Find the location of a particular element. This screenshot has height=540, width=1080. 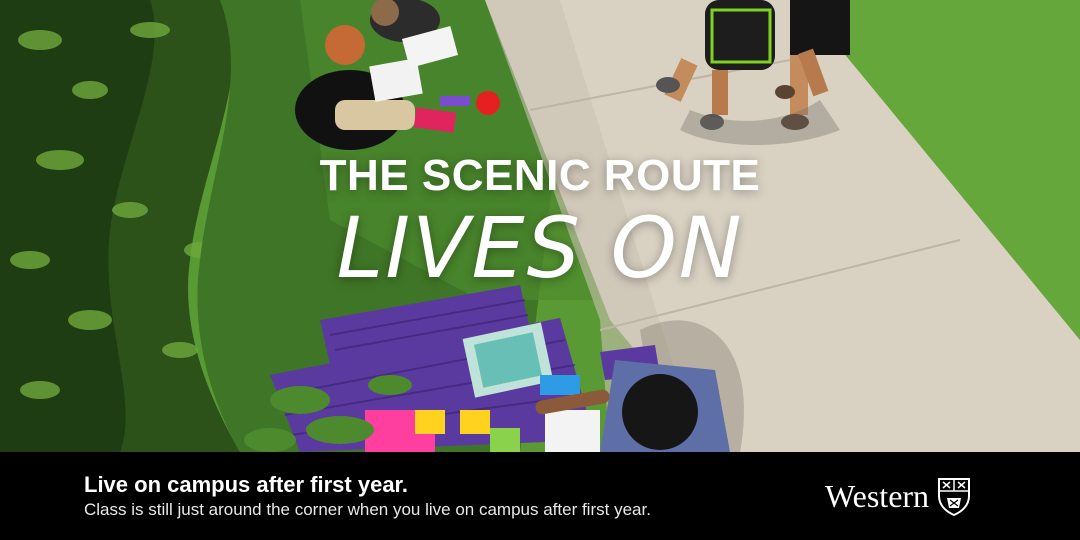

shield-crest-icon is located at coordinates (954, 497).